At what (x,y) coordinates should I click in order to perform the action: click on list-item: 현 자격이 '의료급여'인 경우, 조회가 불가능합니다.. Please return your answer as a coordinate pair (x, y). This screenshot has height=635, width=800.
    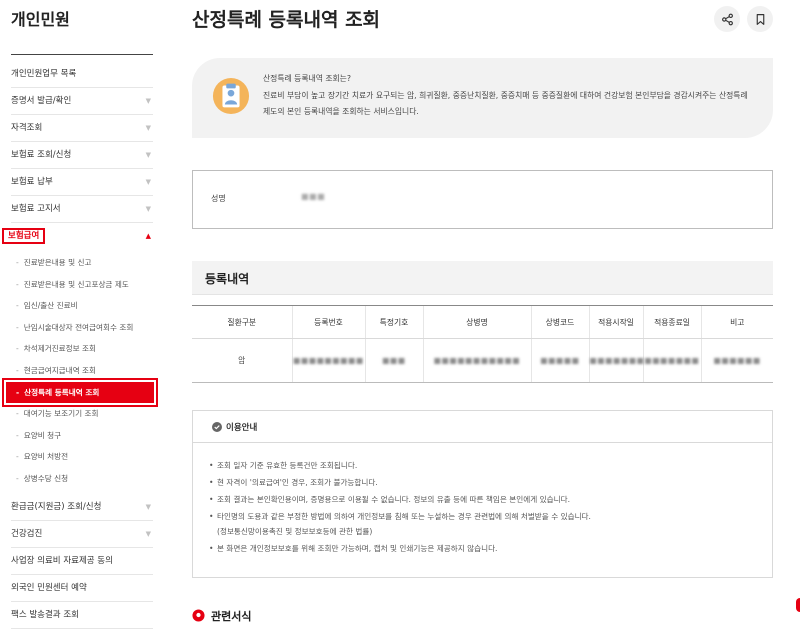
    Looking at the image, I should click on (486, 483).